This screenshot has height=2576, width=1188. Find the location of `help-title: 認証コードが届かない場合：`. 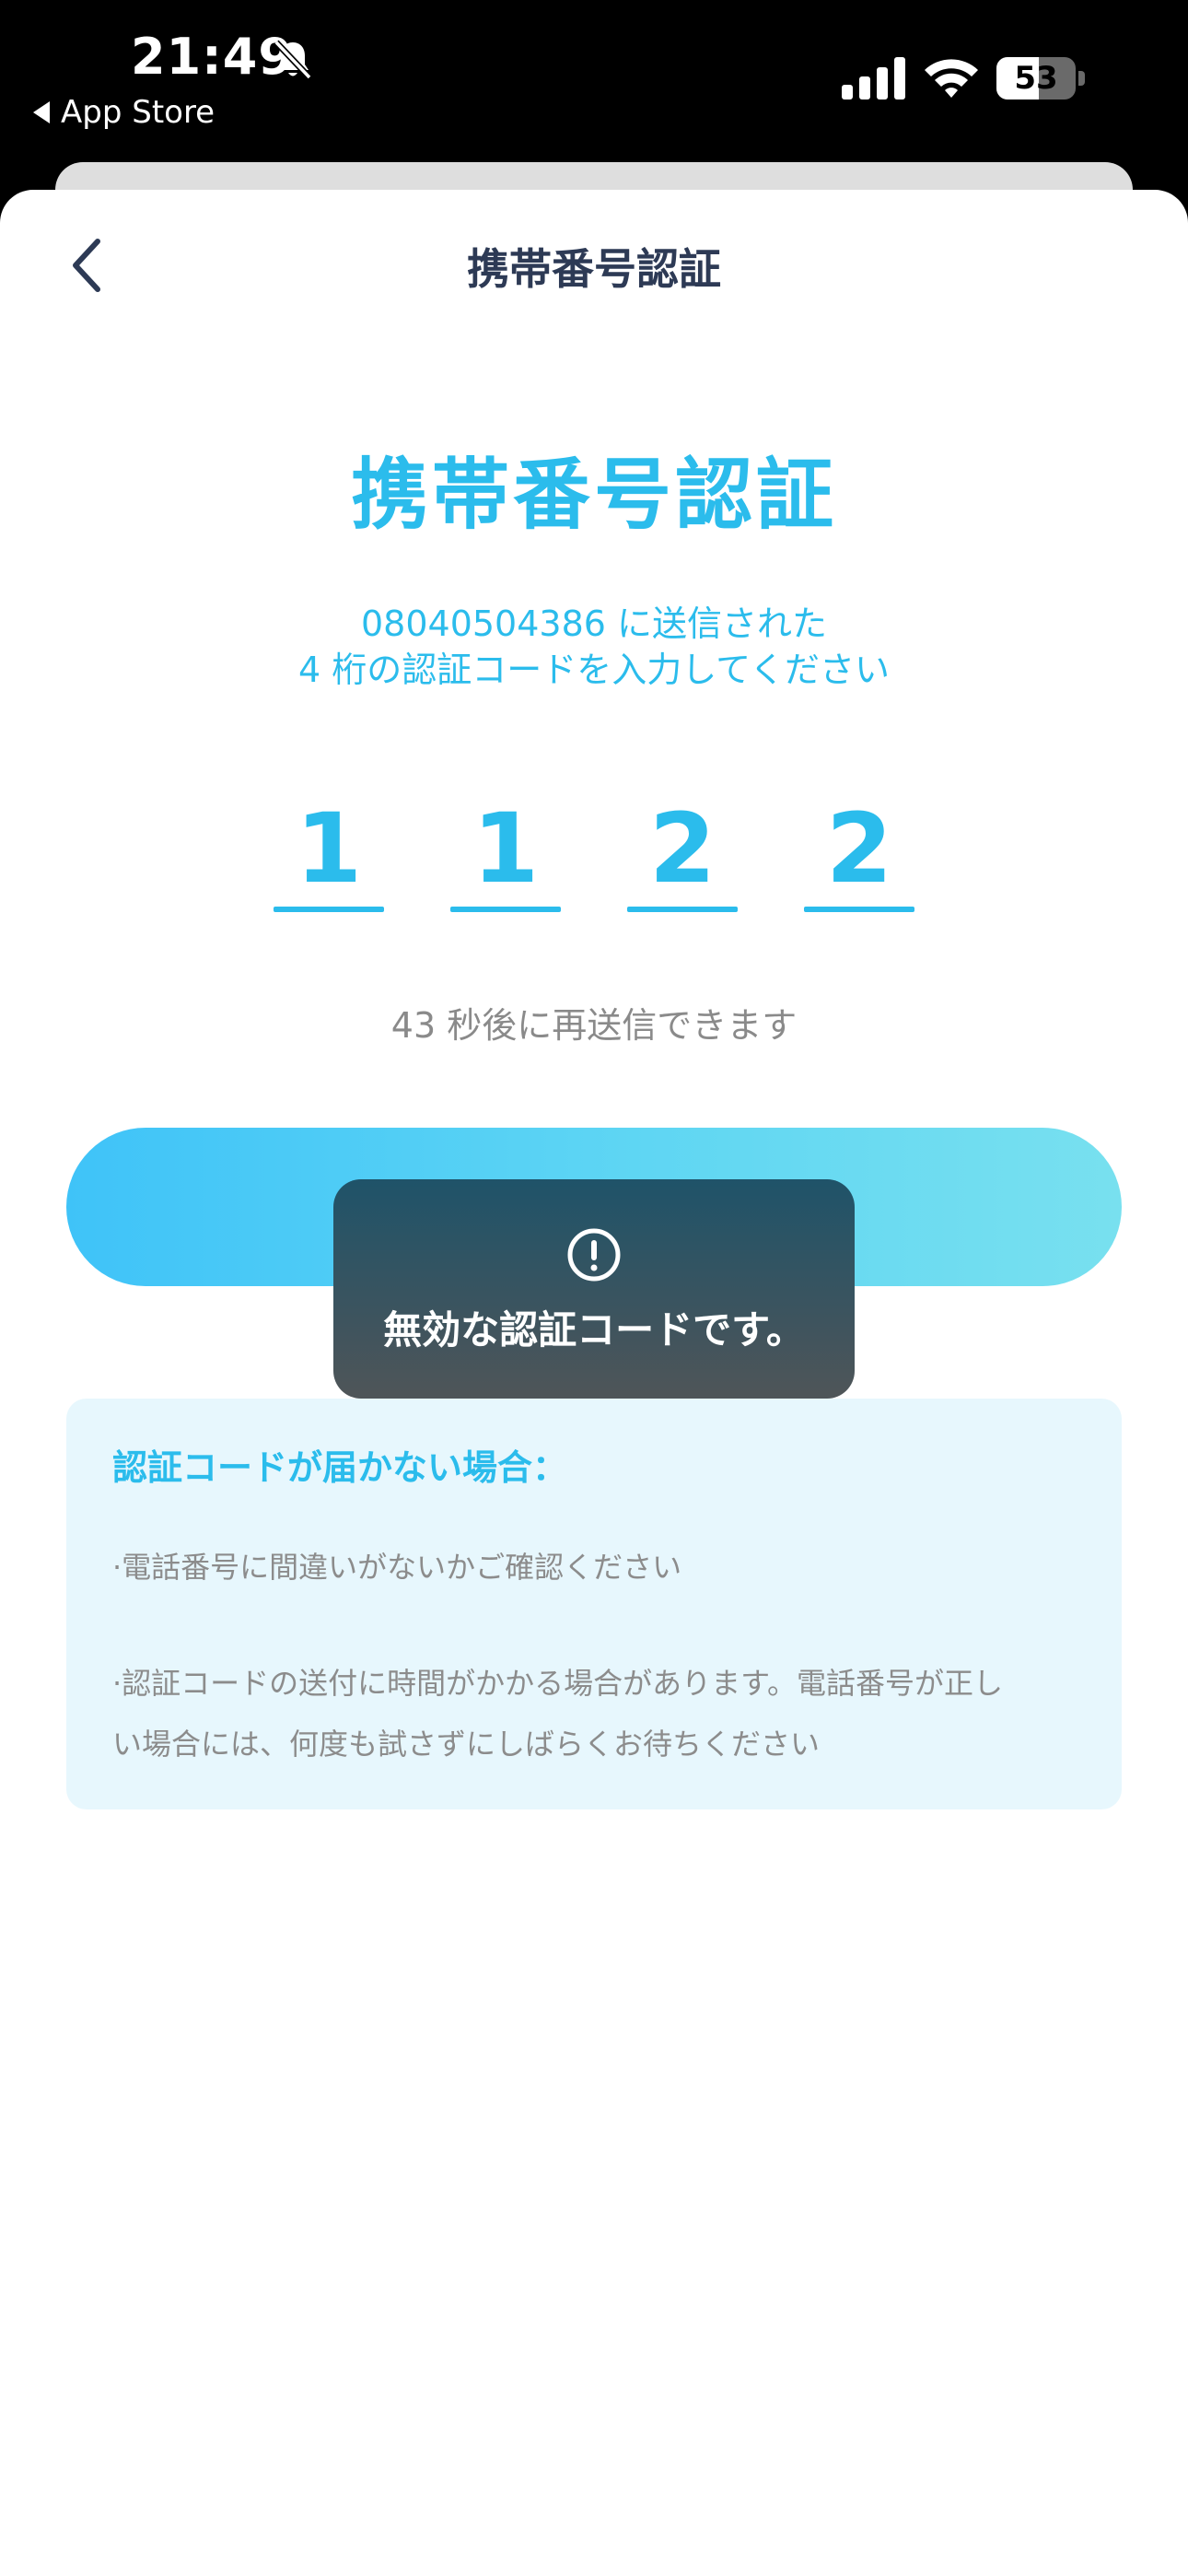

help-title: 認証コードが届かない場合： is located at coordinates (340, 1467).